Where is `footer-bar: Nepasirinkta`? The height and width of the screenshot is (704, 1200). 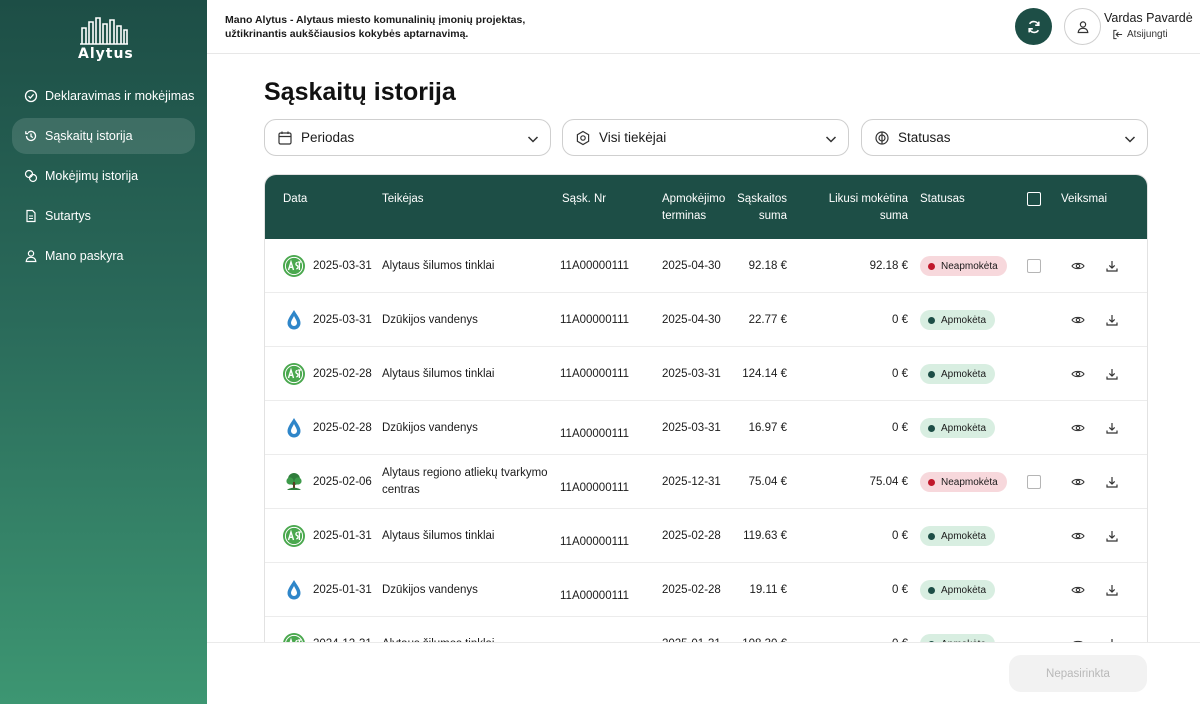 footer-bar: Nepasirinkta is located at coordinates (703, 673).